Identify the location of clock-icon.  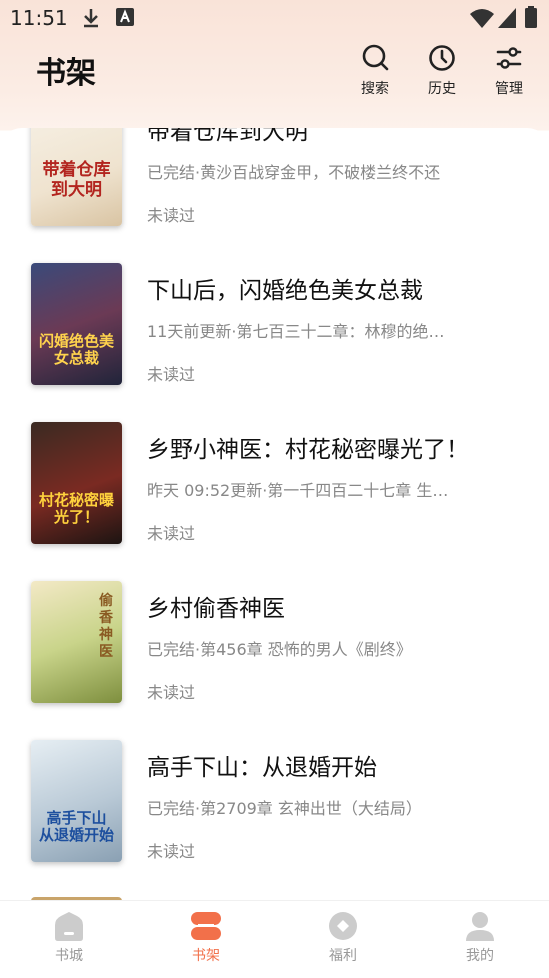
(442, 58).